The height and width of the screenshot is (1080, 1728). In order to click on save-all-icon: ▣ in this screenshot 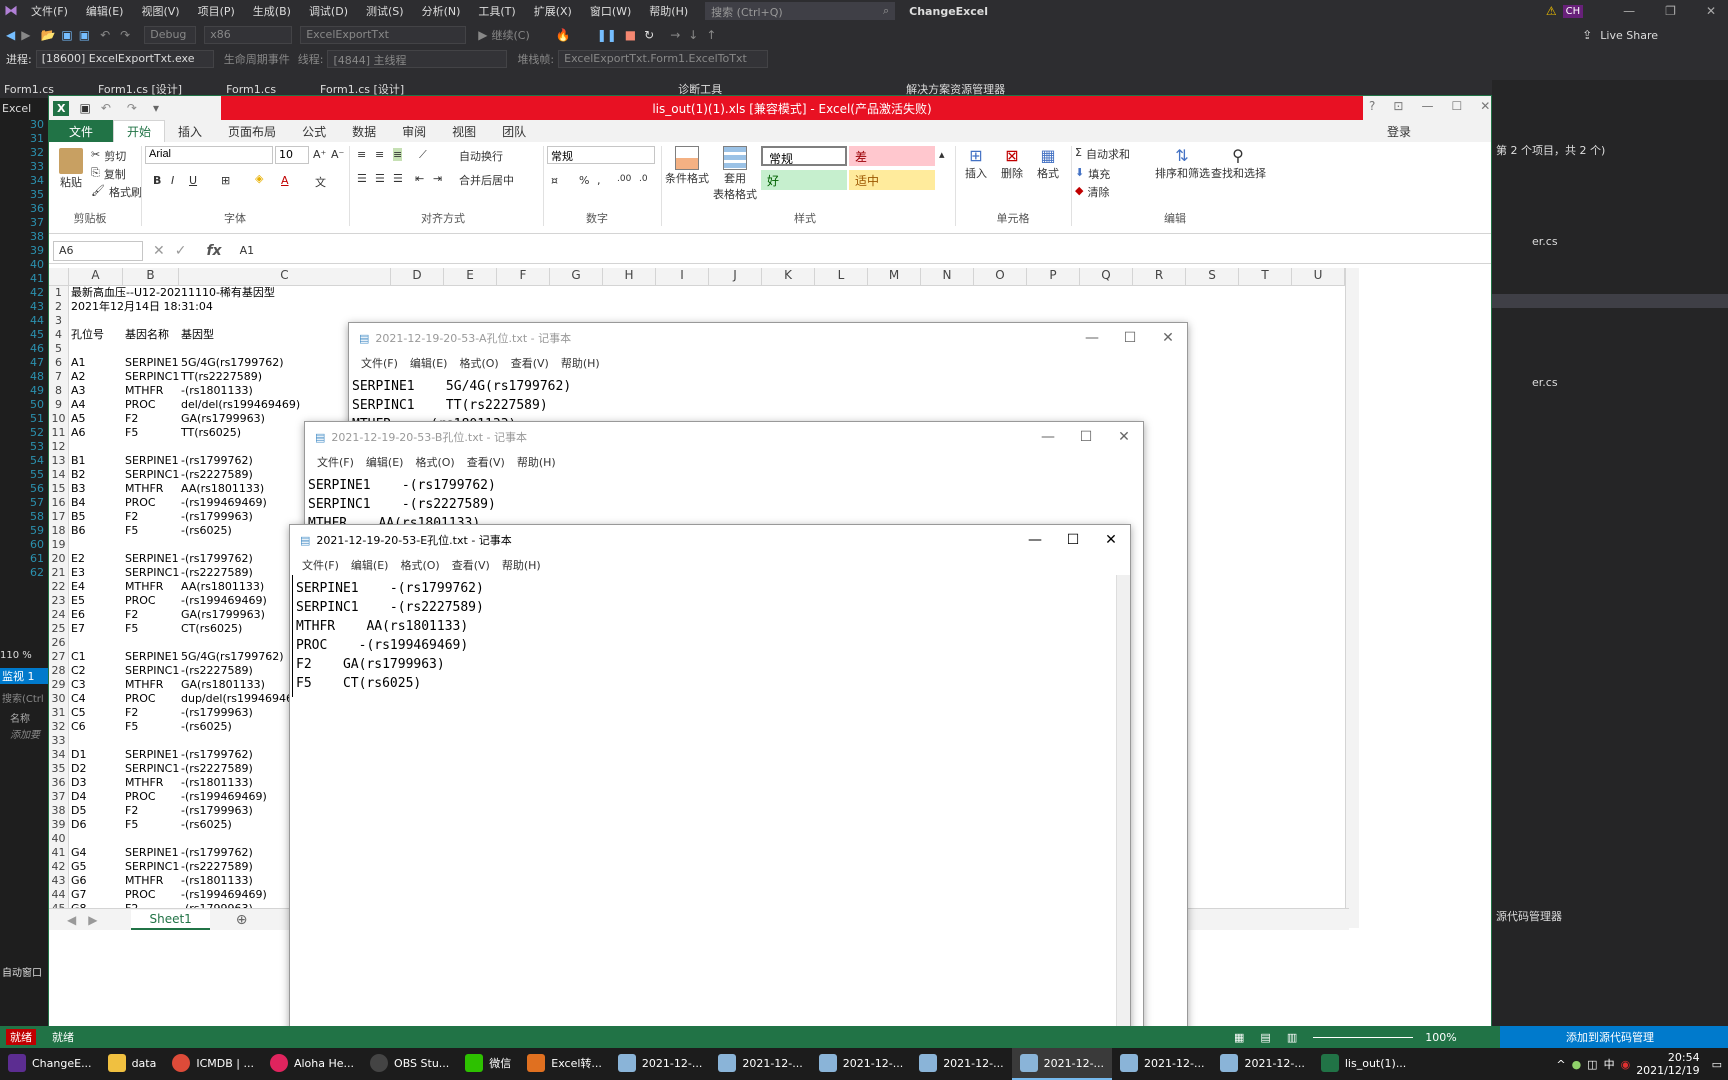, I will do `click(84, 35)`.